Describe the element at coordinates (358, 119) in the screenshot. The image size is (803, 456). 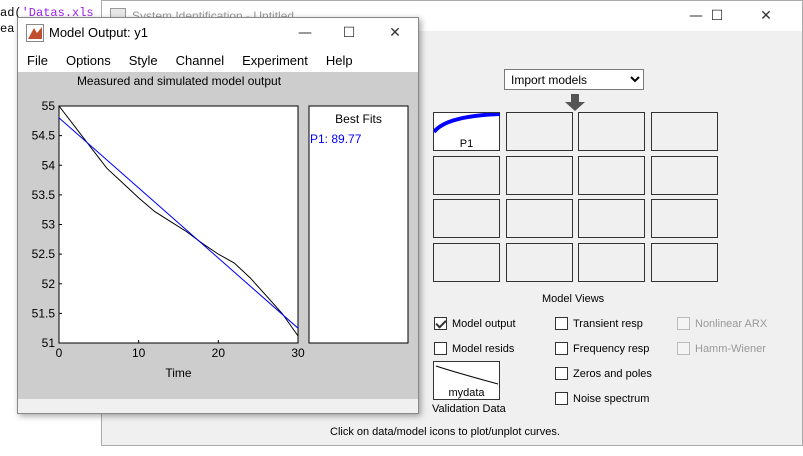
I see `best-fits-heading: Best Fits` at that location.